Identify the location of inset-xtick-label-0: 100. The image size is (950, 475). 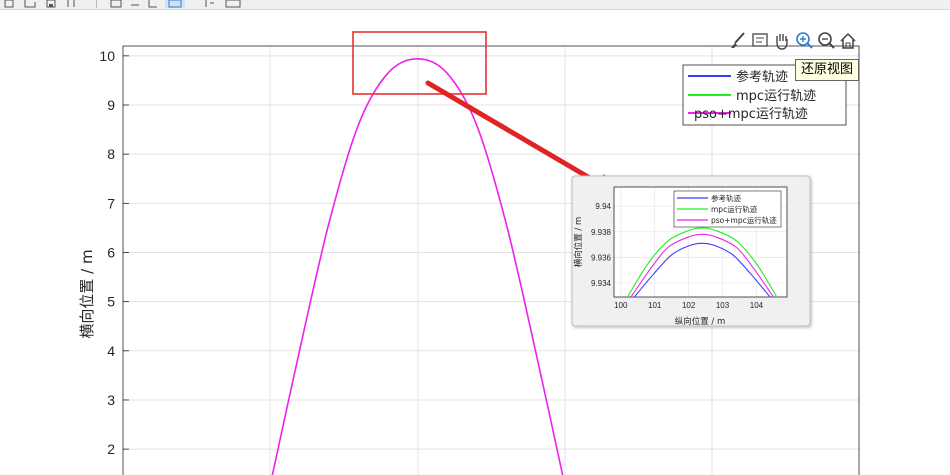
(621, 305).